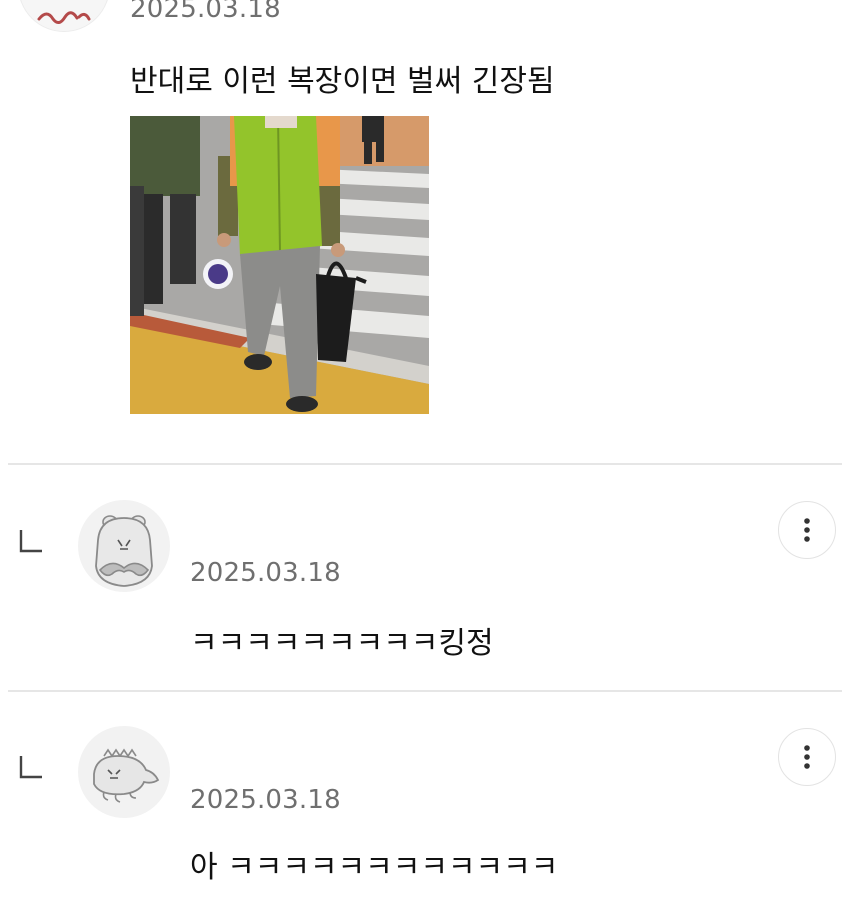 The width and height of the screenshot is (850, 921). Describe the element at coordinates (342, 643) in the screenshot. I see `reply-text: ㅋㅋㅋㅋㅋㅋㅋㅋㅋ킹정` at that location.